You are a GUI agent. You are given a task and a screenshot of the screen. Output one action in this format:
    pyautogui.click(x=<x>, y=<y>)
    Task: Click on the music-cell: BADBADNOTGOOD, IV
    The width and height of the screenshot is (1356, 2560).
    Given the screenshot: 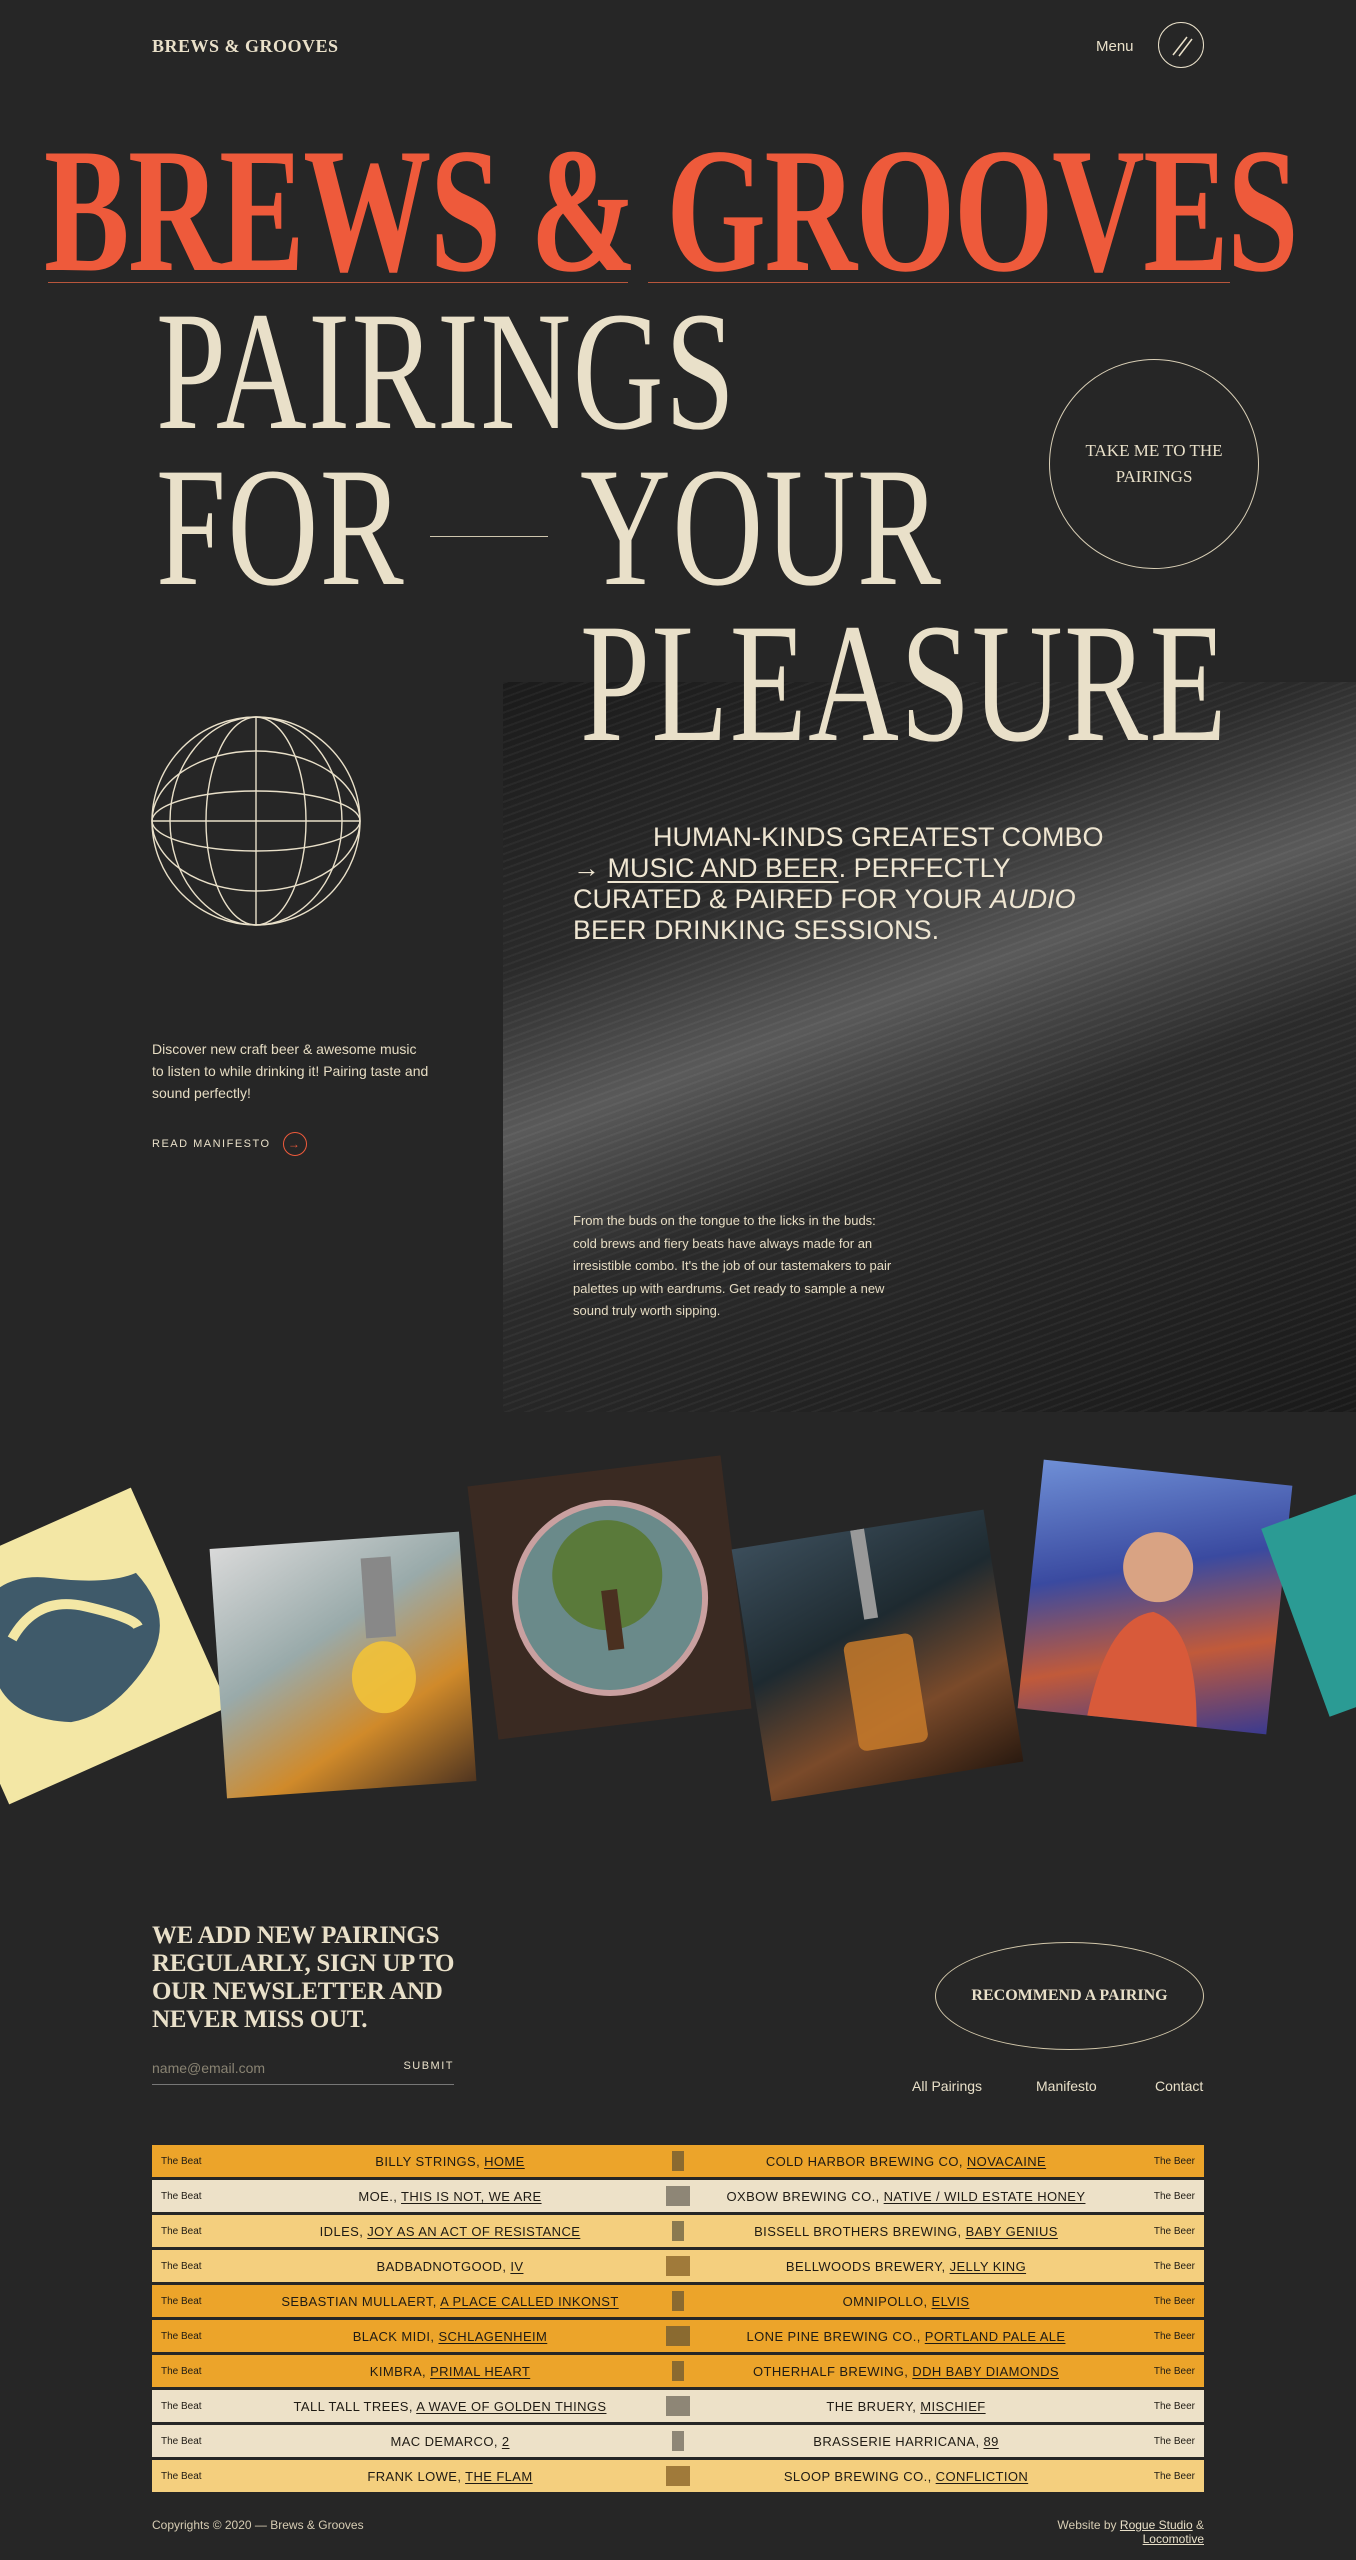 What is the action you would take?
    pyautogui.click(x=450, y=2266)
    